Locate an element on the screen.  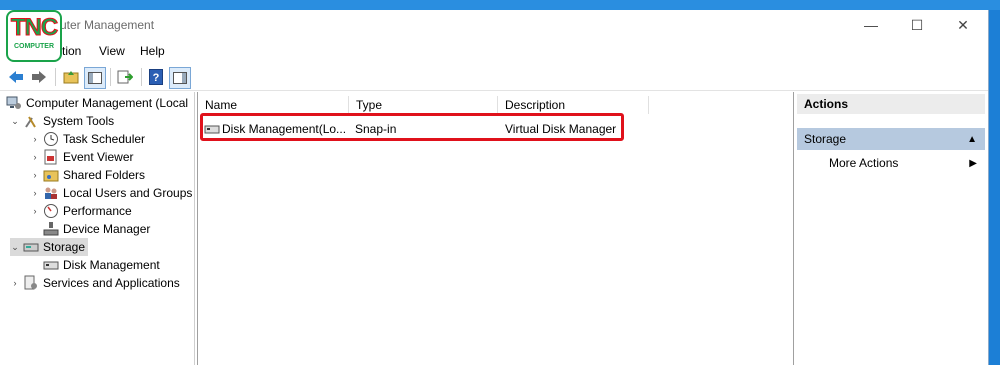
more-actions-item: More Actions ▶ is located at coordinates (891, 163).